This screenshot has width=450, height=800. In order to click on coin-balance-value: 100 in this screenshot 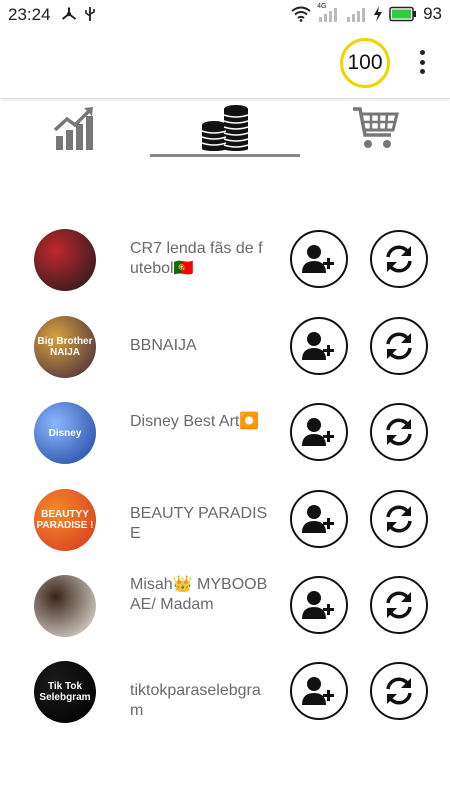, I will do `click(365, 62)`.